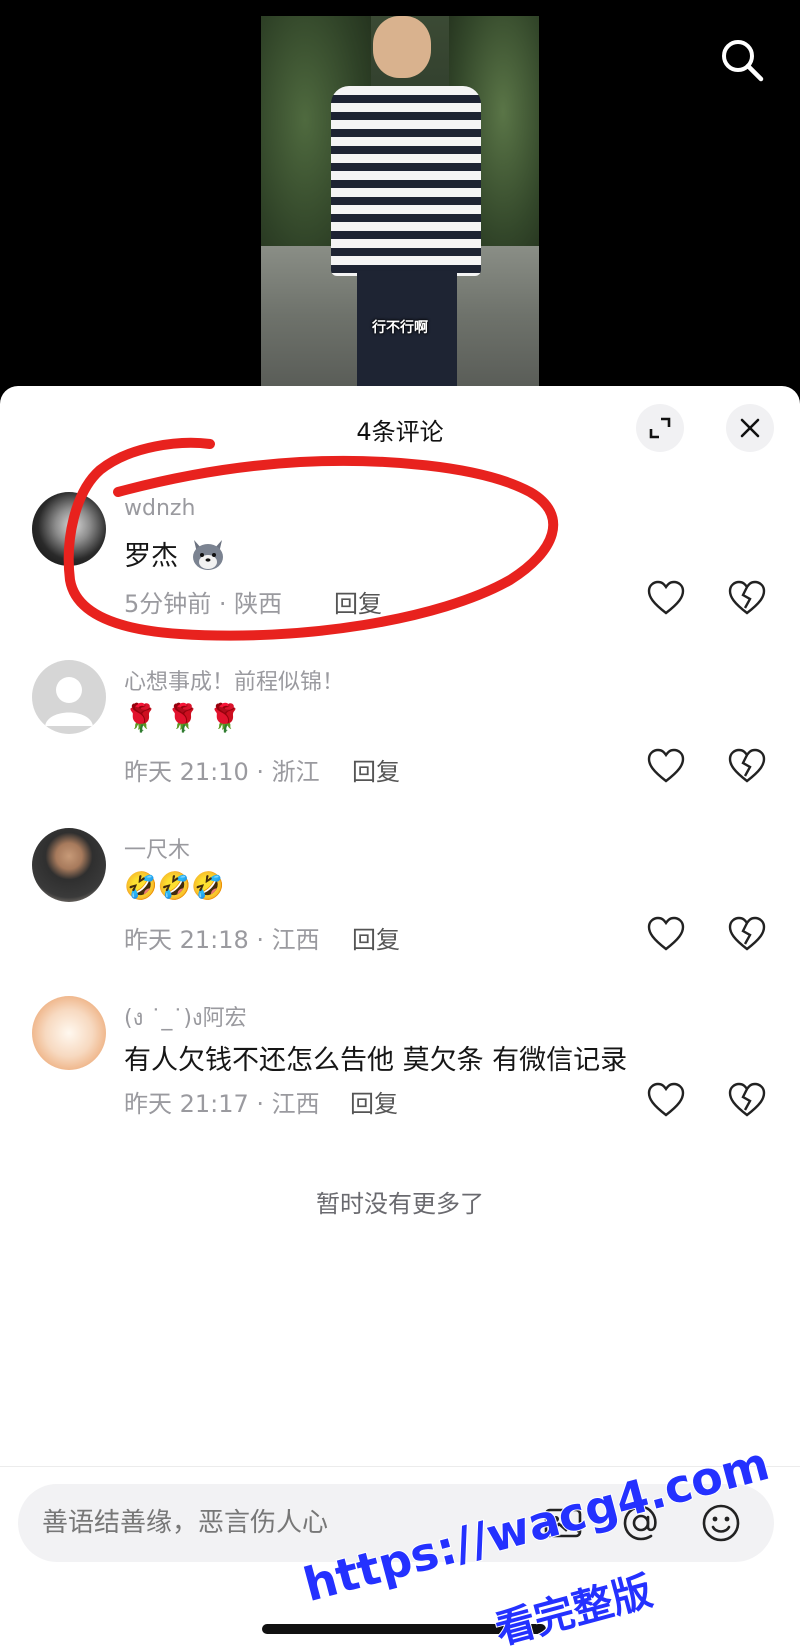 Image resolution: width=800 pixels, height=1652 pixels. I want to click on video-person-shirt, so click(406, 181).